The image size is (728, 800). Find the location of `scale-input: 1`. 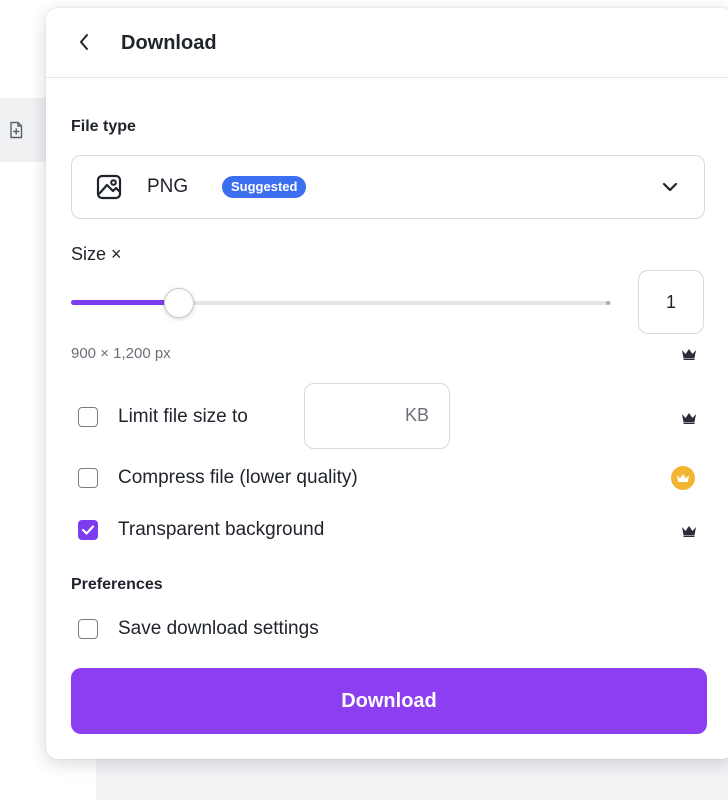

scale-input: 1 is located at coordinates (671, 302).